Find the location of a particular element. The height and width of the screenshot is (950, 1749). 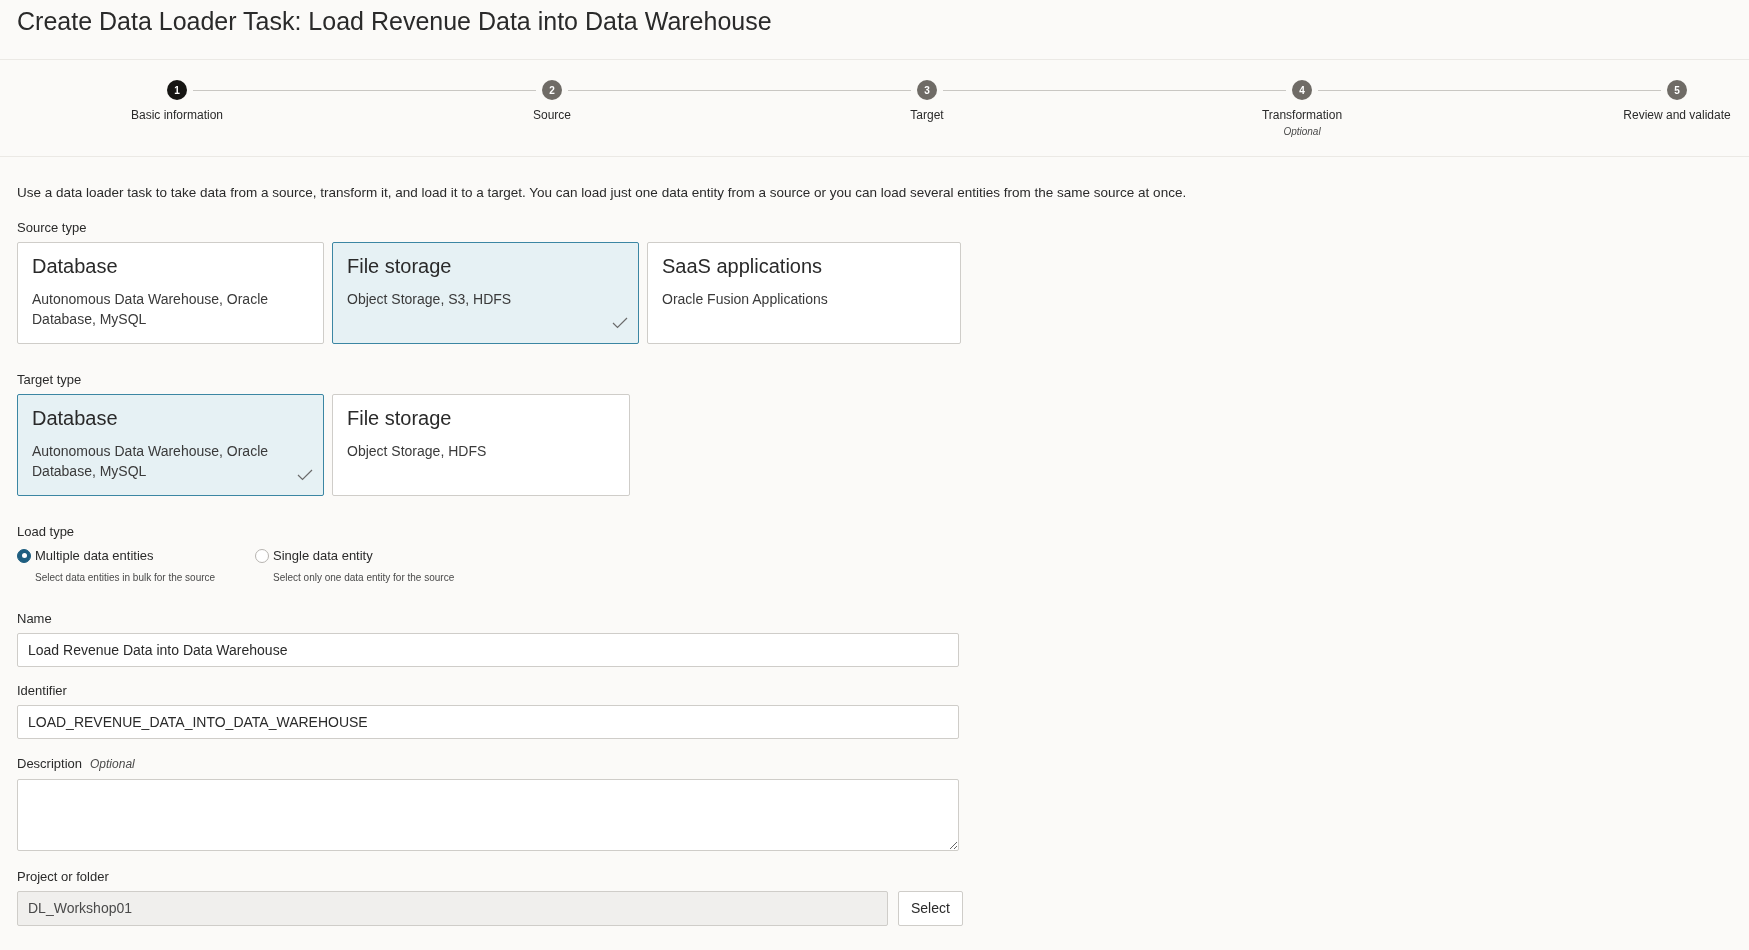

name-field: Load Revenue Data into Data Warehouse is located at coordinates (488, 649).